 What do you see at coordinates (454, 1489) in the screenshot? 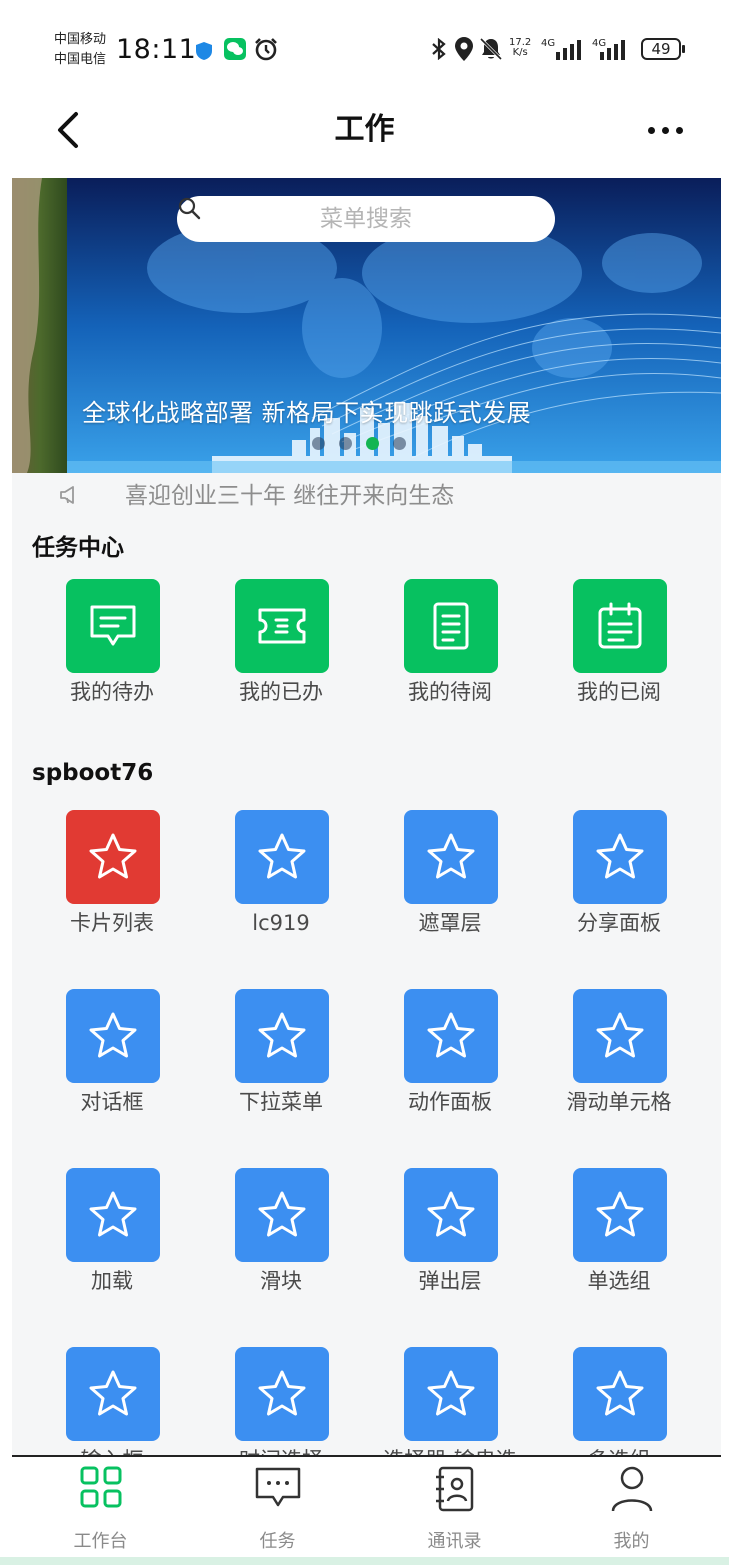
I see `contacts-icon` at bounding box center [454, 1489].